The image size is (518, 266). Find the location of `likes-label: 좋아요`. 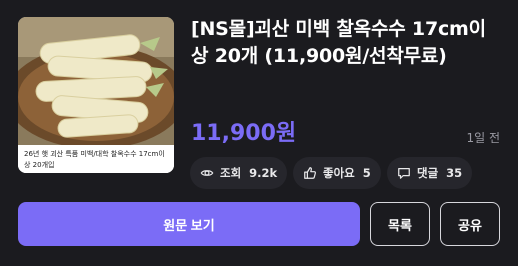

likes-label: 좋아요 is located at coordinates (339, 173).